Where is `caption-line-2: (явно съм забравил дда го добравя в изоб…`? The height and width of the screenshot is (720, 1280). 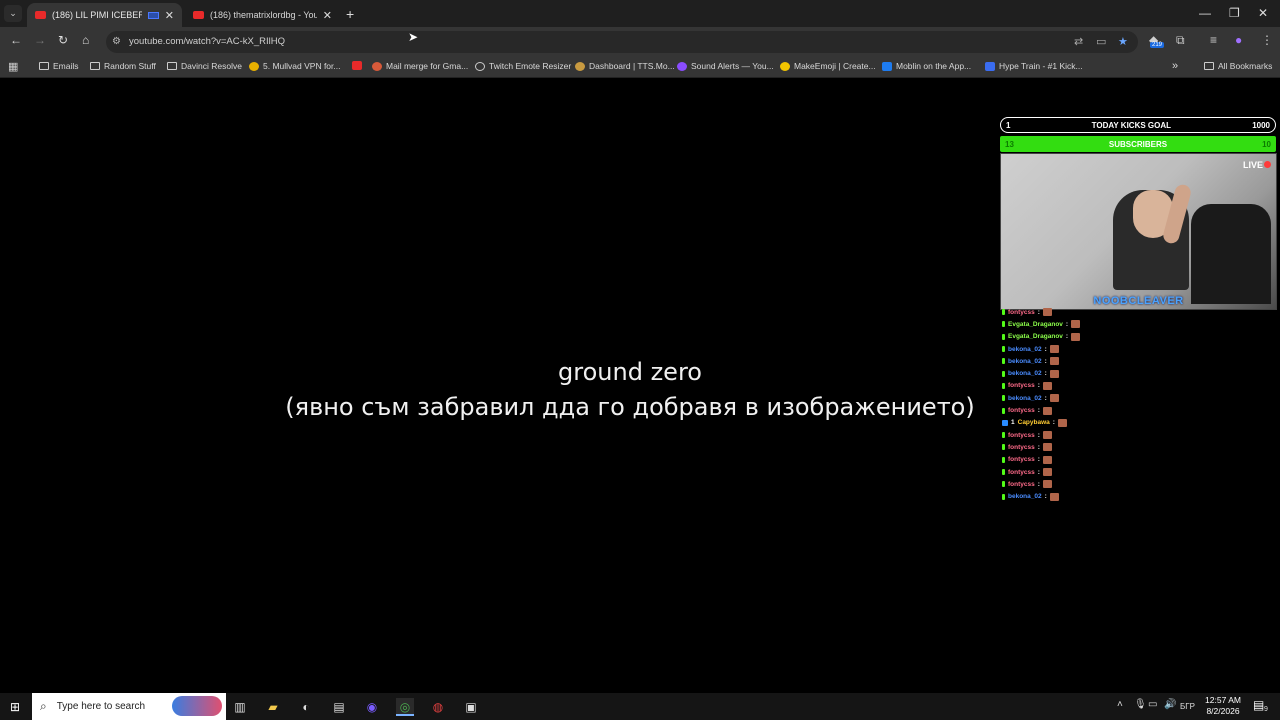 caption-line-2: (явно съм забравил дда го добравя в изоб… is located at coordinates (630, 407).